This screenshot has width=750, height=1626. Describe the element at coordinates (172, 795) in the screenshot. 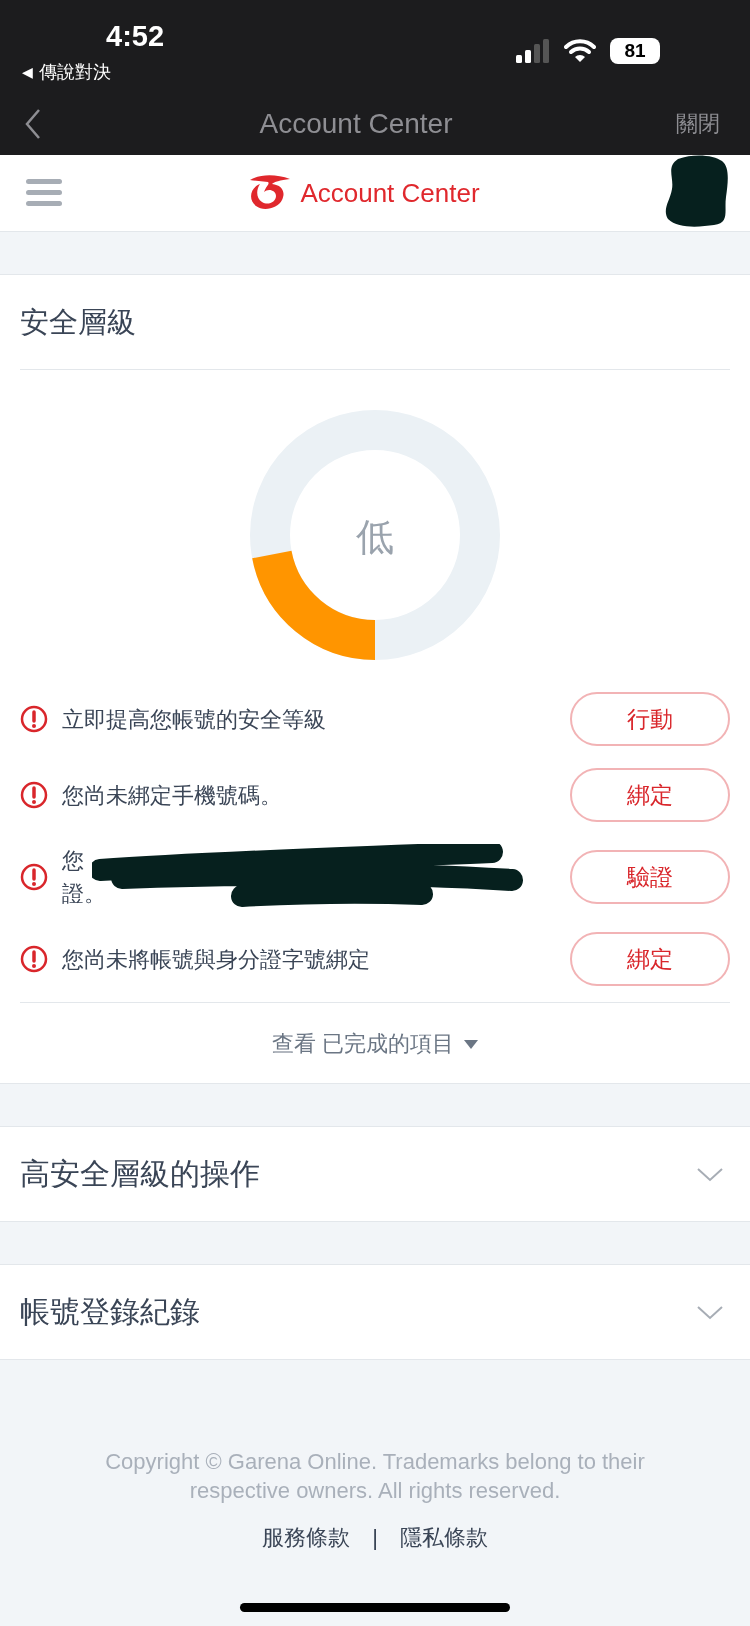

I see `warning-text: 您尚未綁定手機號碼。` at that location.